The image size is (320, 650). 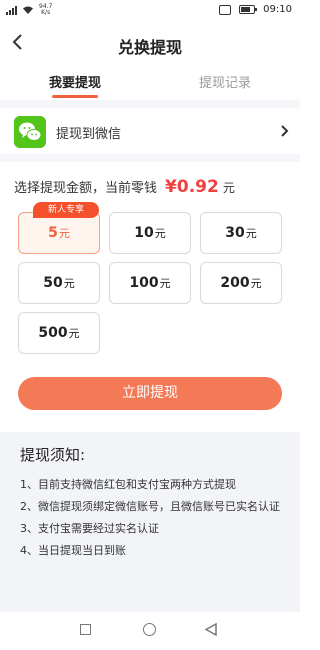 What do you see at coordinates (86, 188) in the screenshot?
I see `amount-label: 选择提现金额，当前零钱` at bounding box center [86, 188].